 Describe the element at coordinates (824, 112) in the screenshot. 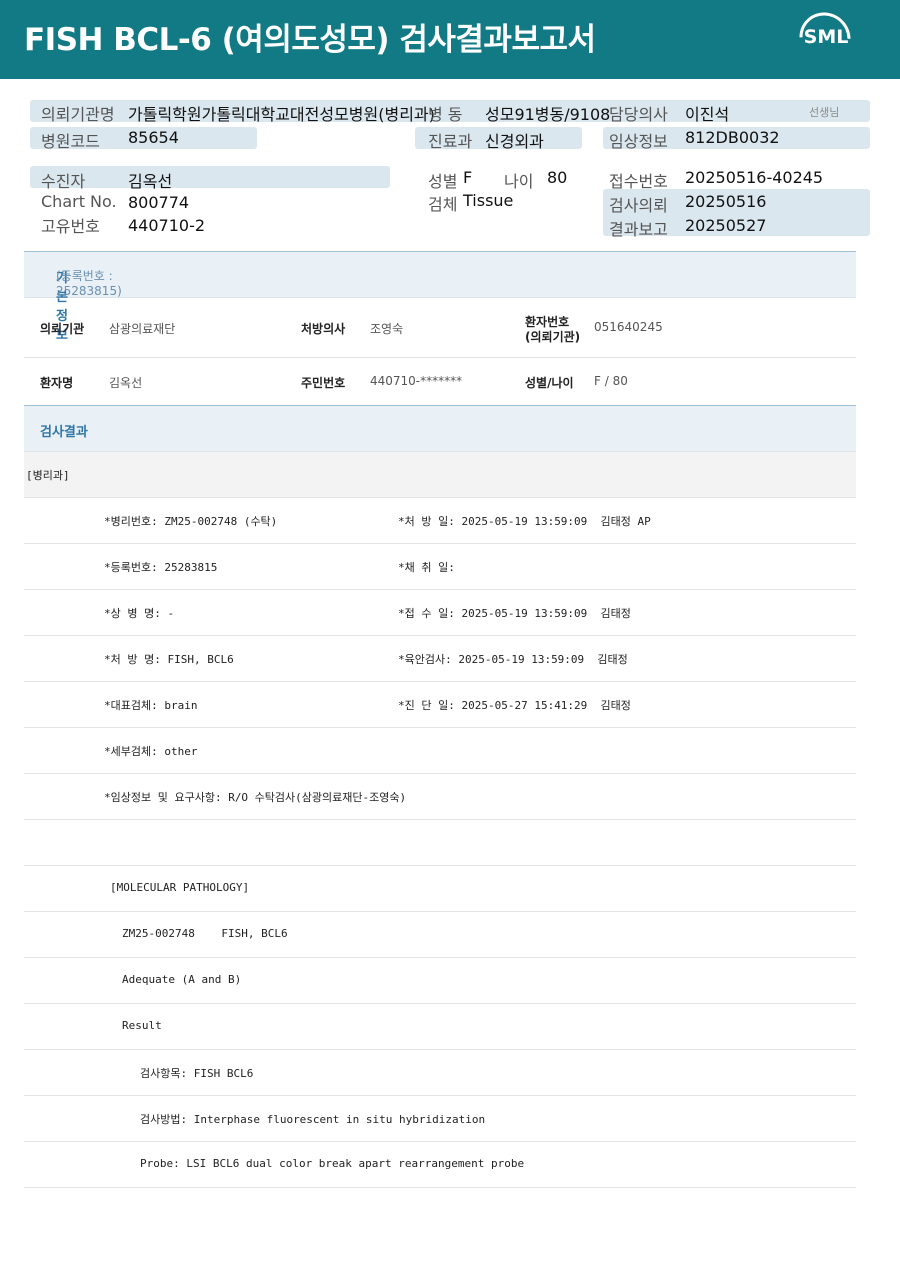

I see `doctor-suffix: 선생님` at that location.